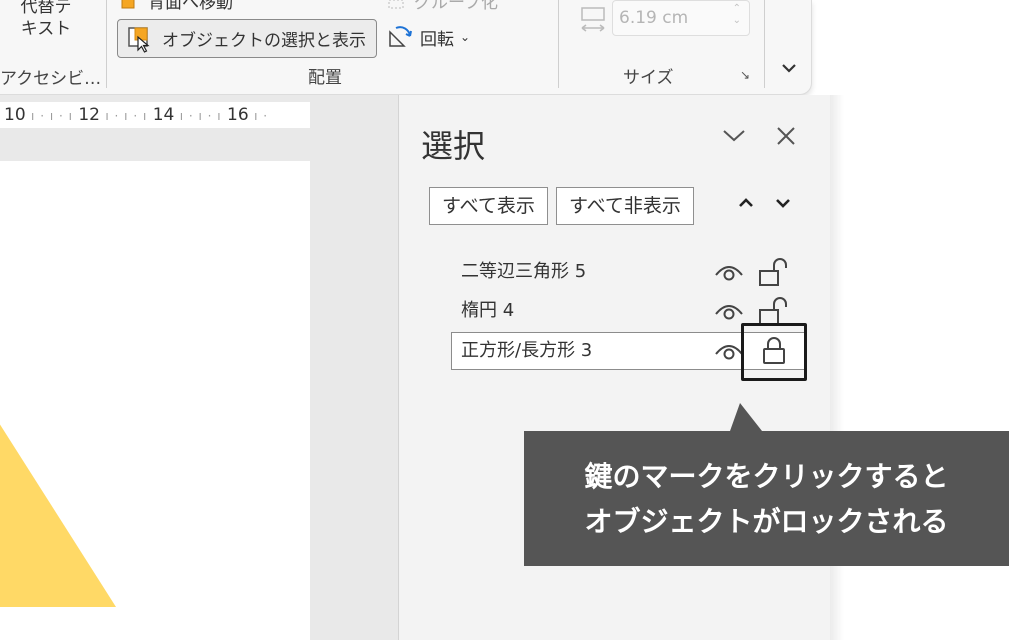 The width and height of the screenshot is (1024, 640). I want to click on close-icon, so click(786, 136).